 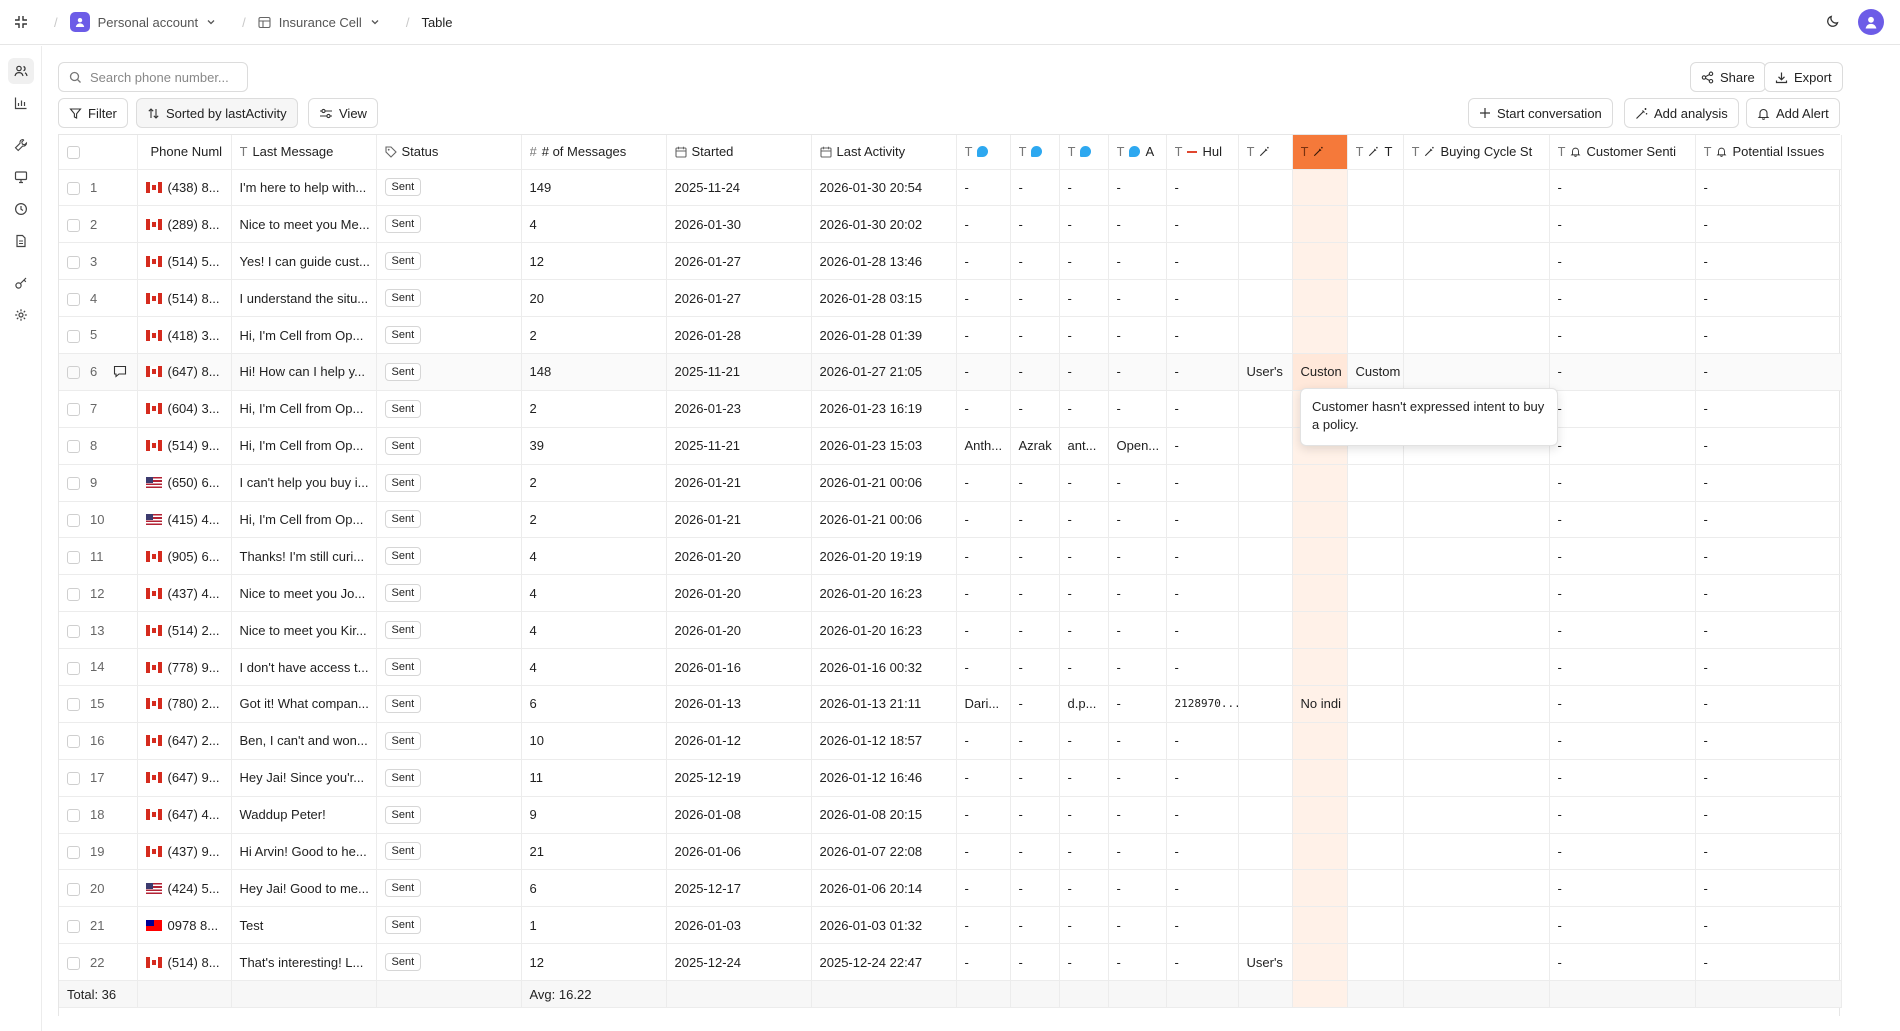 What do you see at coordinates (1320, 372) in the screenshot?
I see `analysis-cell: Custon` at bounding box center [1320, 372].